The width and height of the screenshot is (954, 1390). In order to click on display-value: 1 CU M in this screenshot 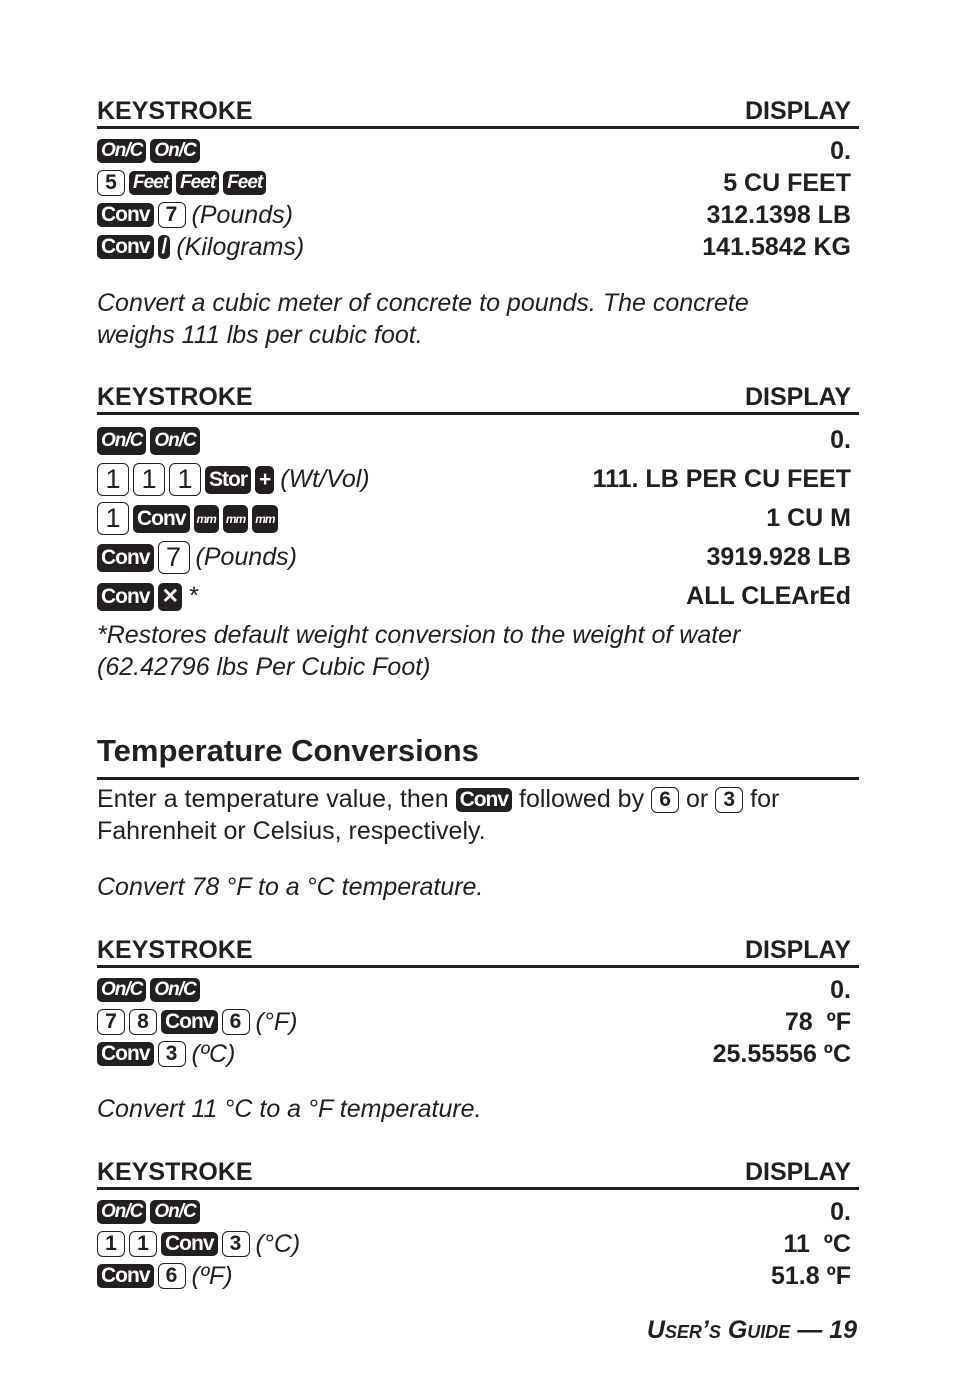, I will do `click(808, 518)`.